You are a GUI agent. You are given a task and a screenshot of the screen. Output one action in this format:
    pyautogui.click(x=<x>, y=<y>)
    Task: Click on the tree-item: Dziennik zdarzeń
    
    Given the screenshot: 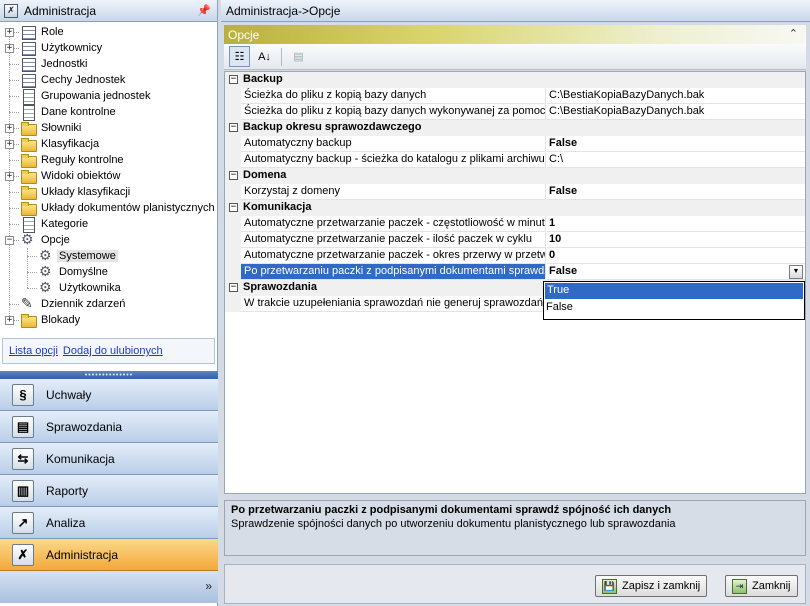 What is the action you would take?
    pyautogui.click(x=73, y=303)
    